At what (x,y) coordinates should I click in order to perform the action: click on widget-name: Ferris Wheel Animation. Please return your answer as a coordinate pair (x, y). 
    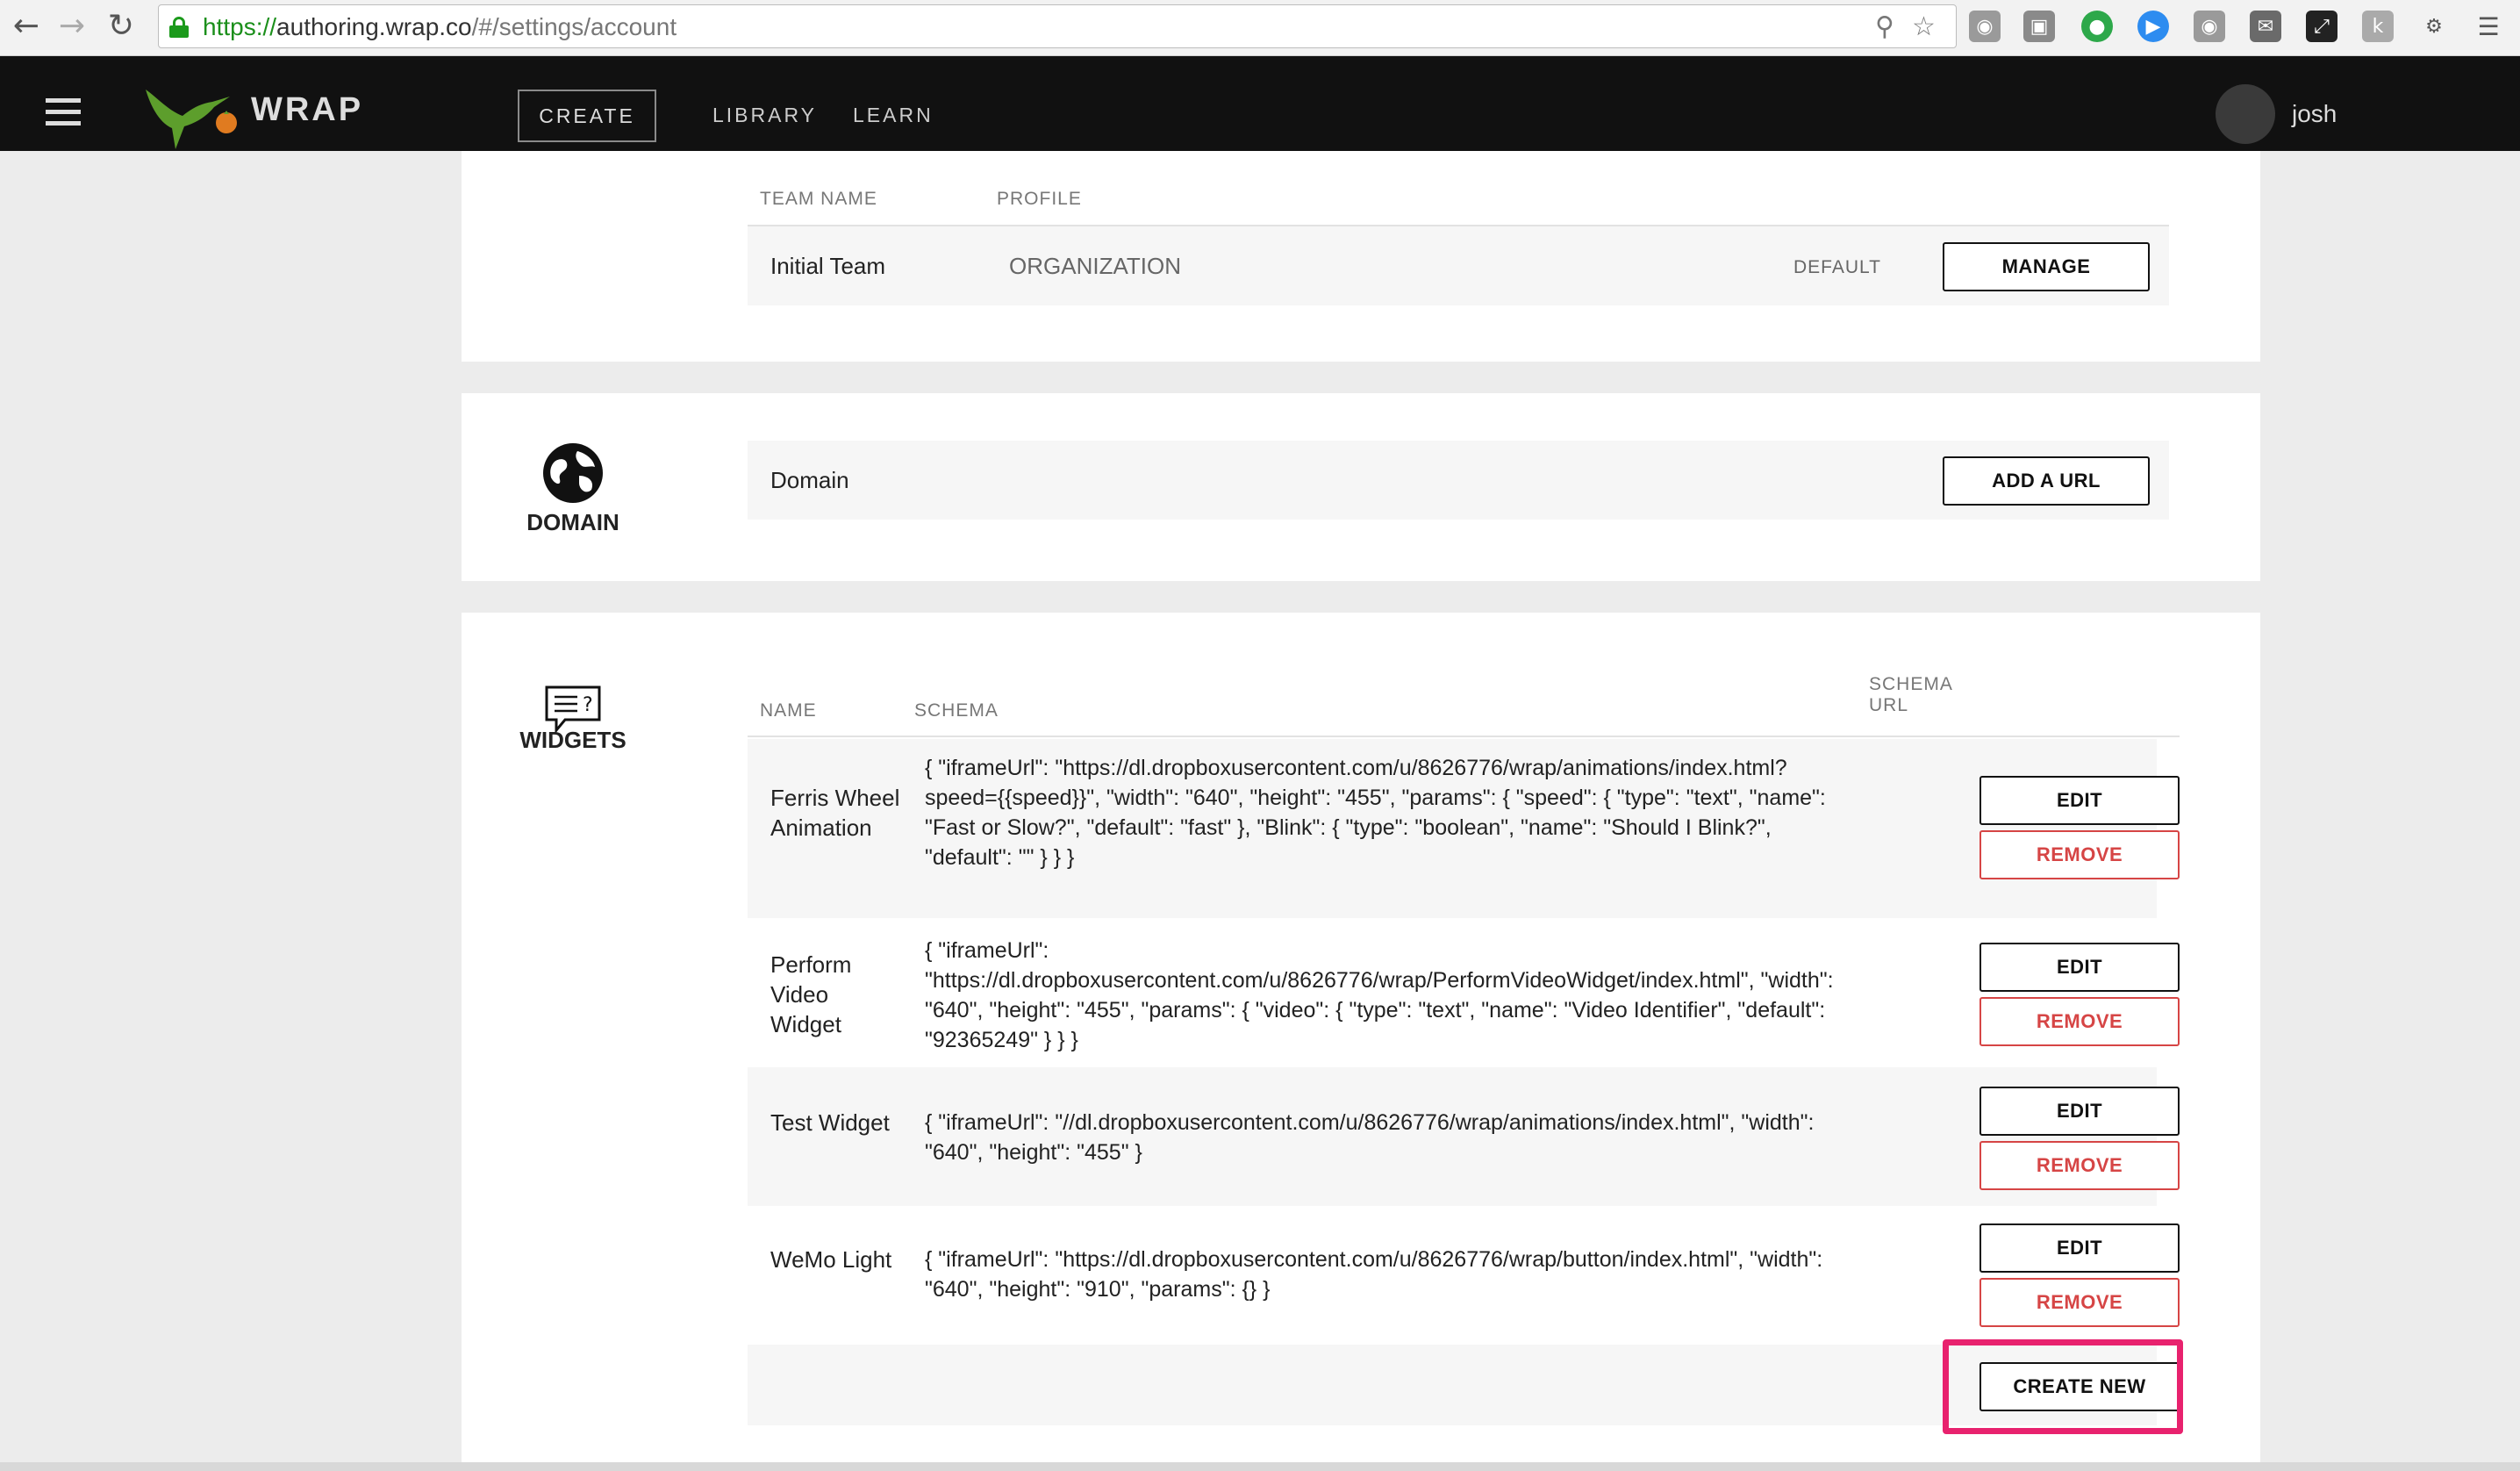
    Looking at the image, I should click on (835, 813).